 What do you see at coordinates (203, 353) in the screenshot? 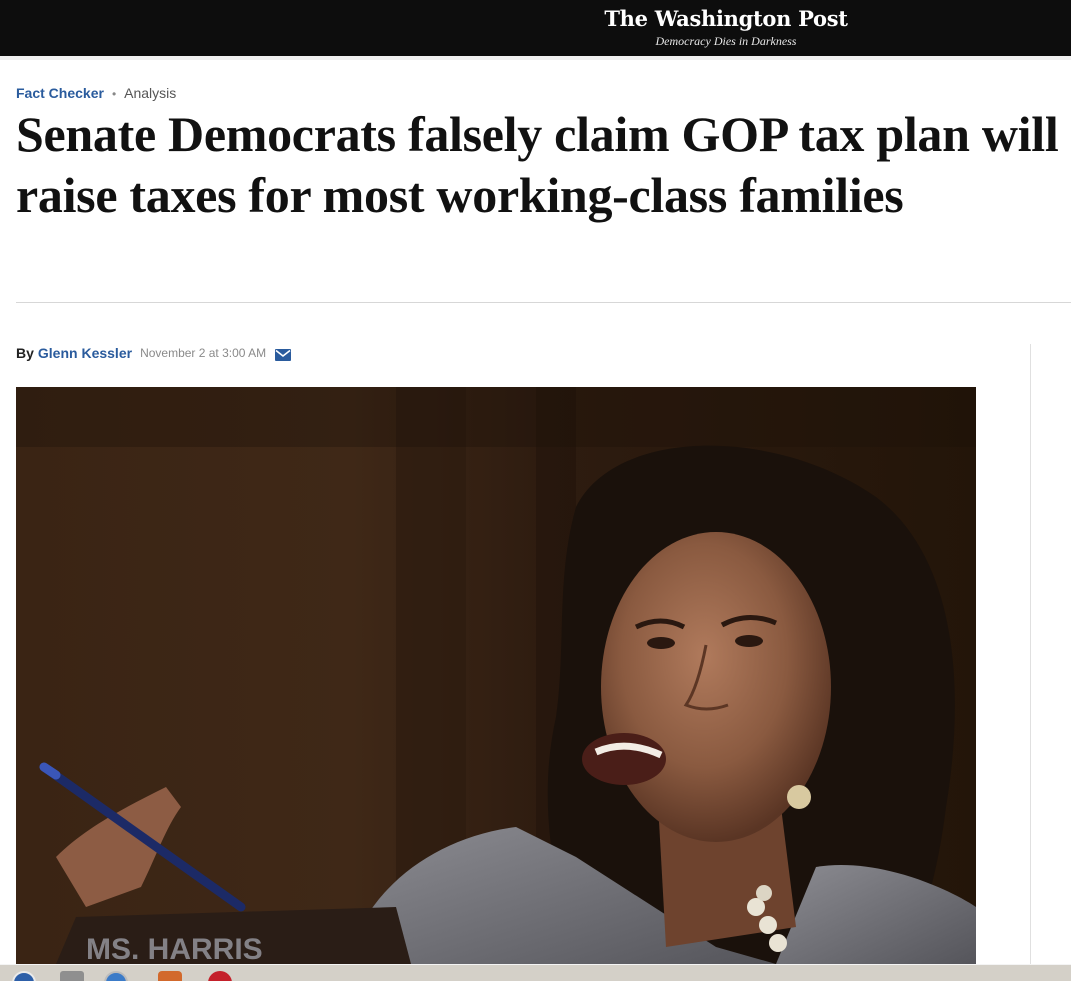
I see `publish-date: November 2 at 3:00 AM` at bounding box center [203, 353].